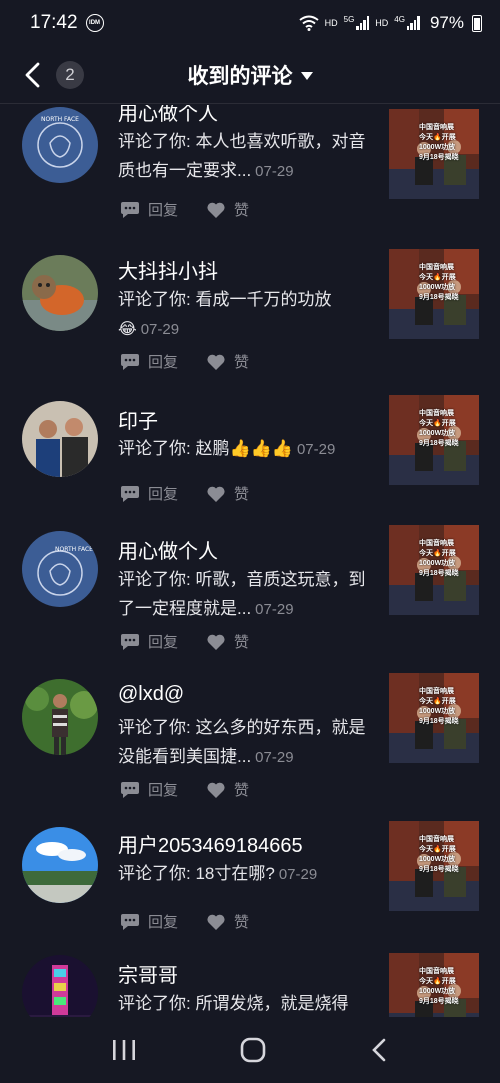 Image resolution: width=500 pixels, height=1083 pixels. What do you see at coordinates (205, 448) in the screenshot?
I see `comment-body: 评论了你: 赵鹏👍👍👍` at bounding box center [205, 448].